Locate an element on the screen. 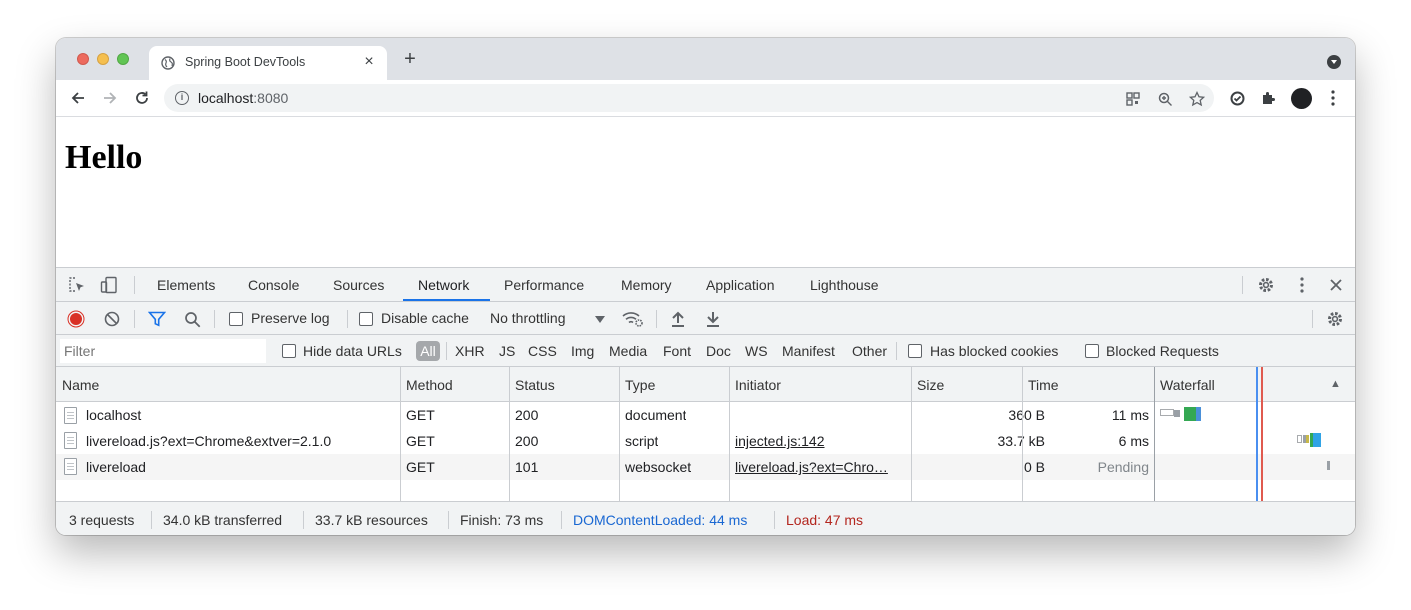  new-tab-button: + is located at coordinates (410, 59).